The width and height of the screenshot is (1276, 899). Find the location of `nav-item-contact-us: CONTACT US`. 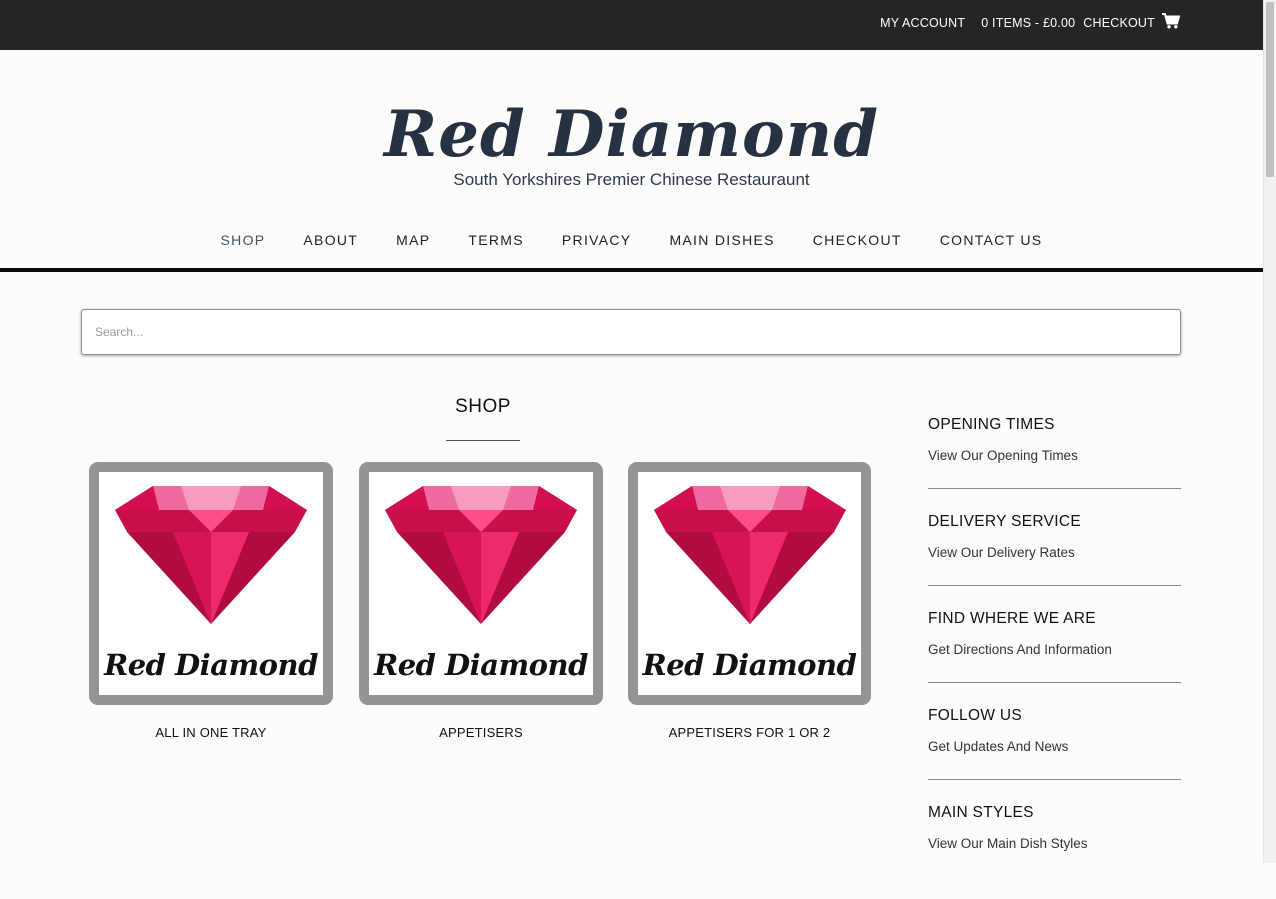

nav-item-contact-us: CONTACT US is located at coordinates (991, 240).